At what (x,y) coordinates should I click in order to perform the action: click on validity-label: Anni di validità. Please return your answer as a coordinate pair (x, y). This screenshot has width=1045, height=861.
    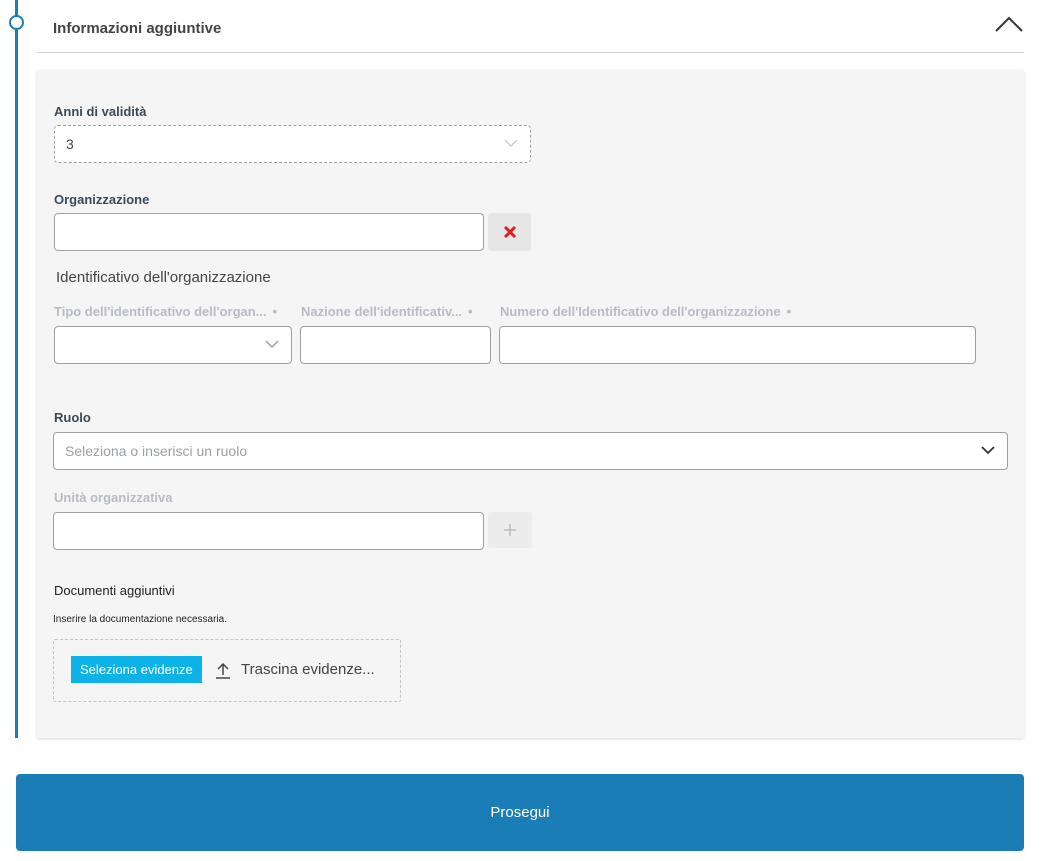
    Looking at the image, I should click on (100, 111).